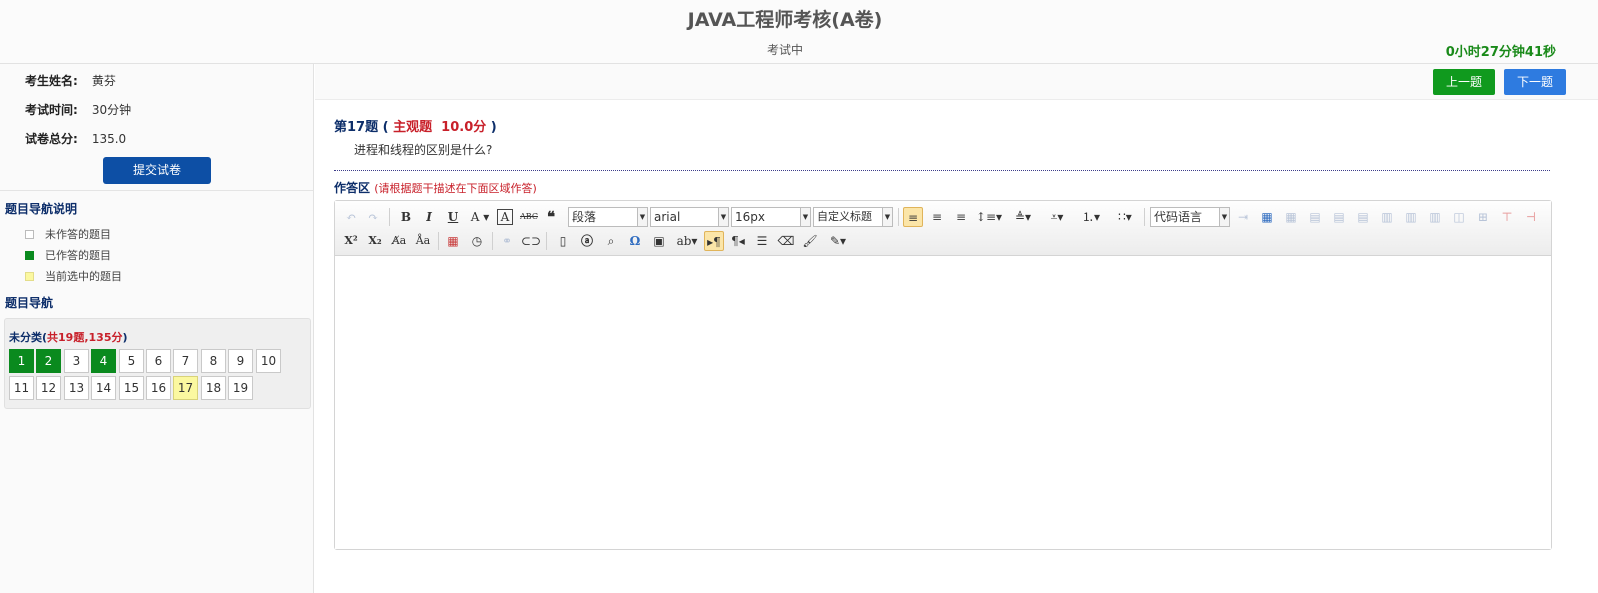 This screenshot has height=593, width=1598. Describe the element at coordinates (399, 241) in the screenshot. I see `format-match-icon: A̸a` at that location.